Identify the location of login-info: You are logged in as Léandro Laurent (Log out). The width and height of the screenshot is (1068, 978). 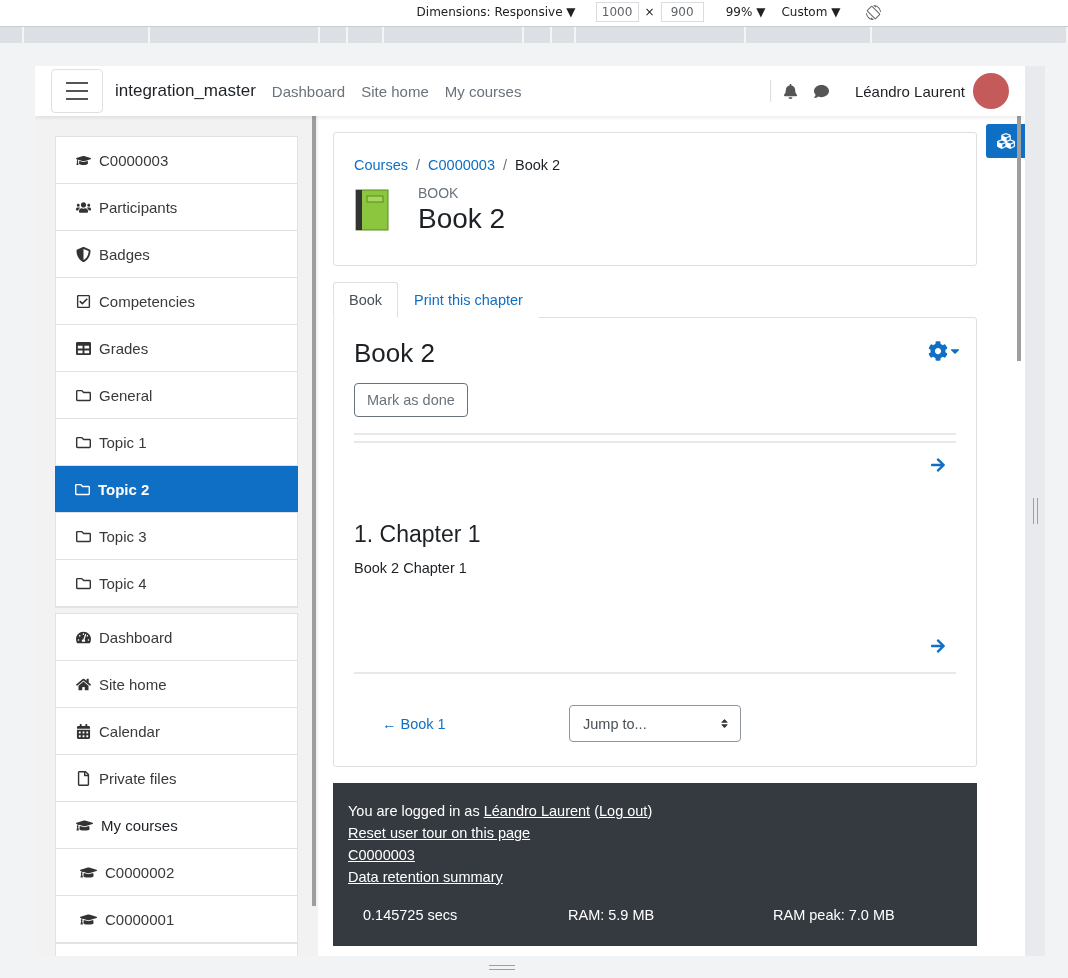
(501, 811).